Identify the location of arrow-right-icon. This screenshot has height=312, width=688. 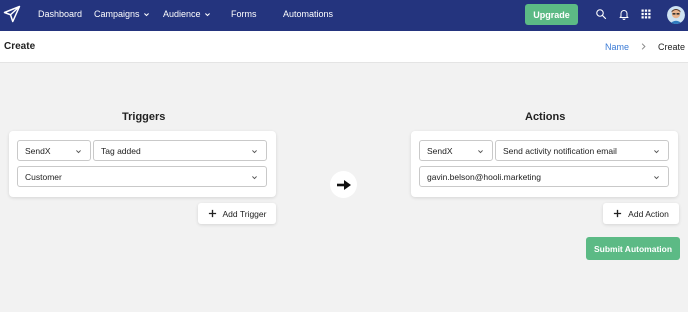
(343, 184).